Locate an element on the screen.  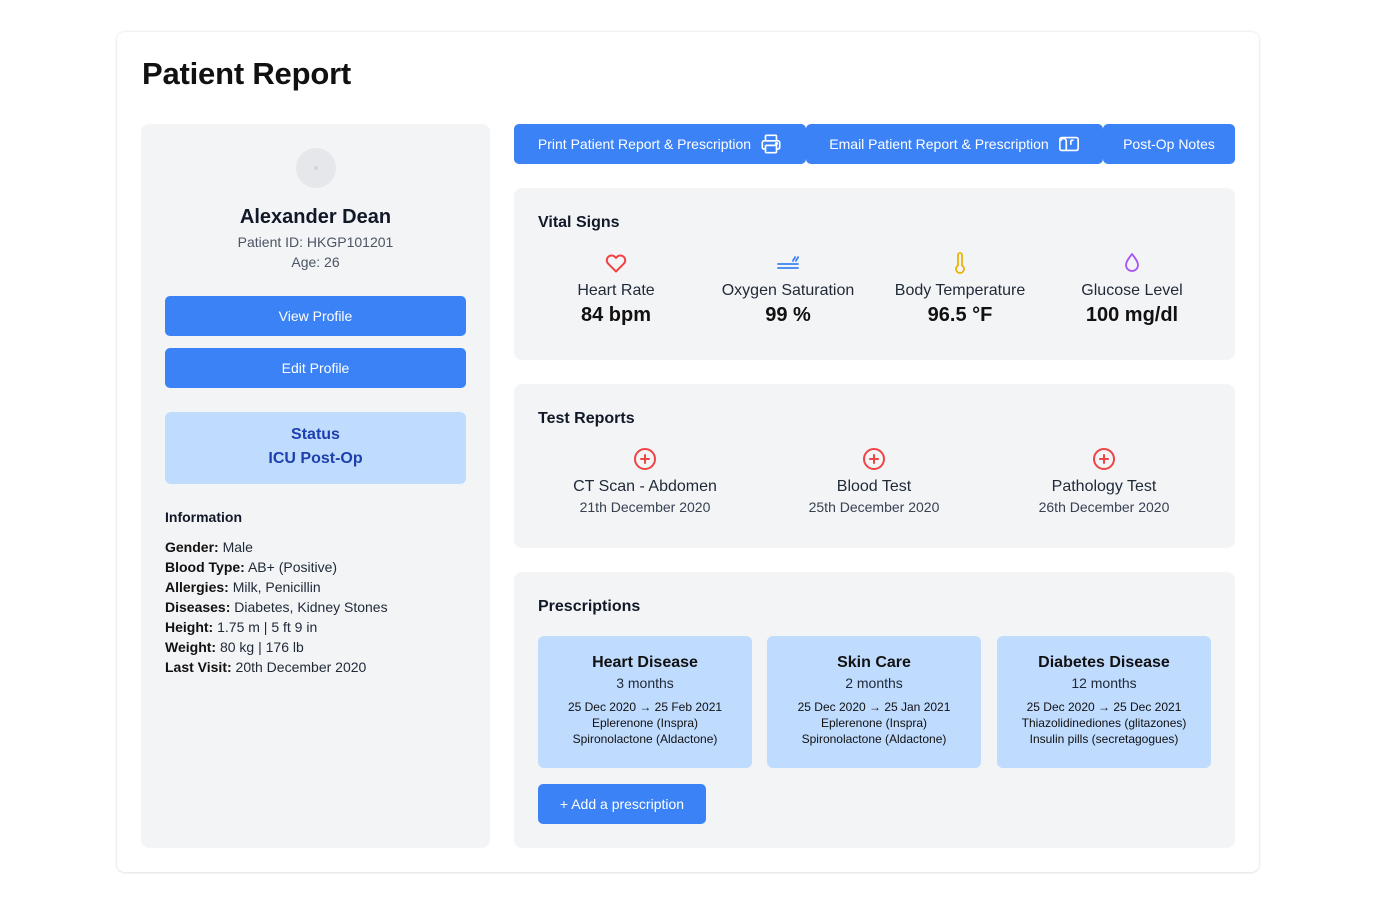
vital-label: Heart Rate is located at coordinates (616, 290).